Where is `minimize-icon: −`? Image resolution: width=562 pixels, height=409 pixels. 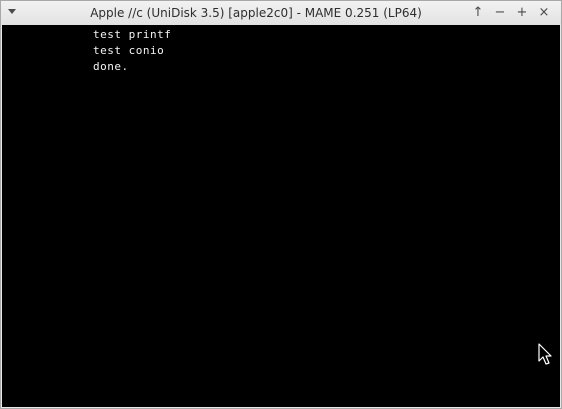
minimize-icon: − is located at coordinates (500, 13).